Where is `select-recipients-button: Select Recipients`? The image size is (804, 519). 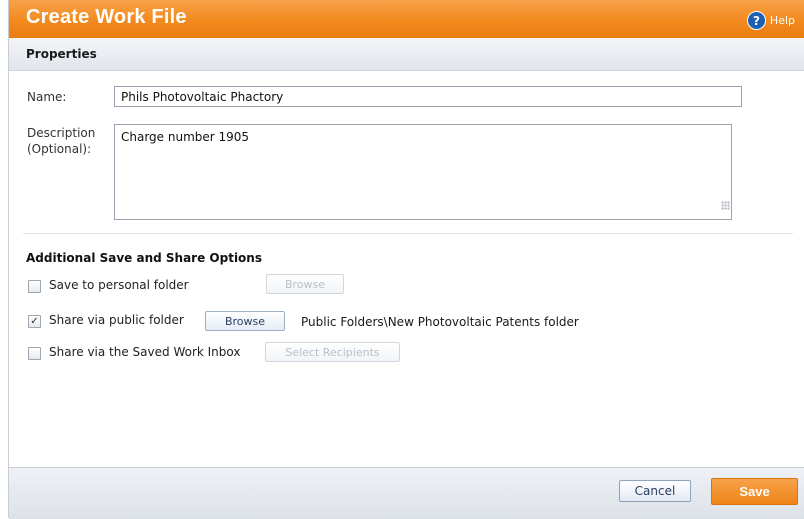 select-recipients-button: Select Recipients is located at coordinates (332, 352).